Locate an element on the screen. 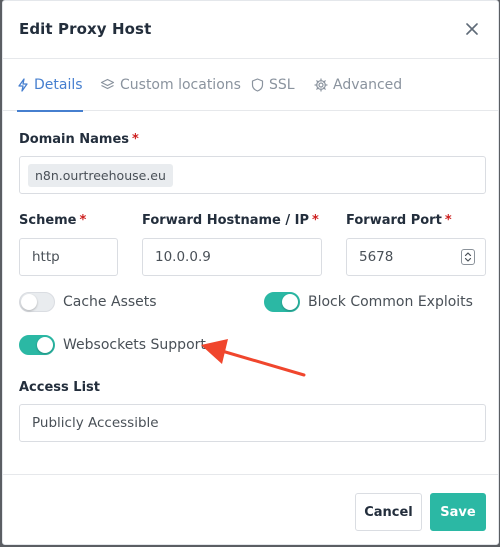 This screenshot has height=547, width=500. websockets-toggle-row: Websockets Support is located at coordinates (112, 345).